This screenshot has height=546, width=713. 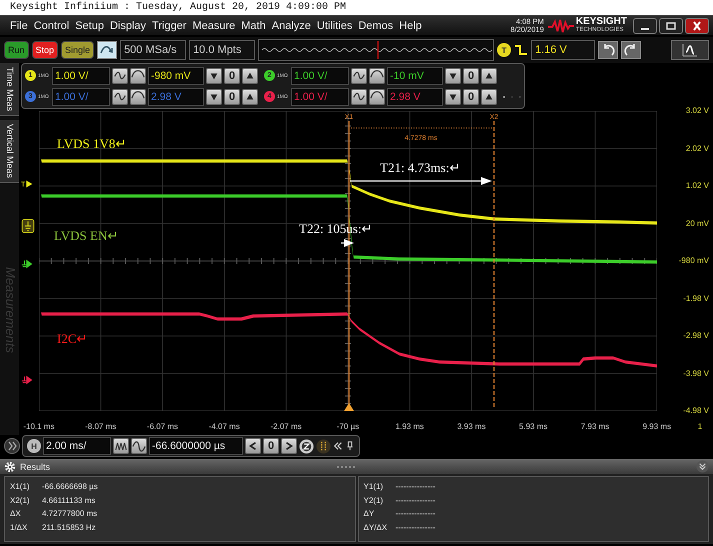 What do you see at coordinates (153, 50) in the screenshot?
I see `sample-rate-field: 500 MSa/s` at bounding box center [153, 50].